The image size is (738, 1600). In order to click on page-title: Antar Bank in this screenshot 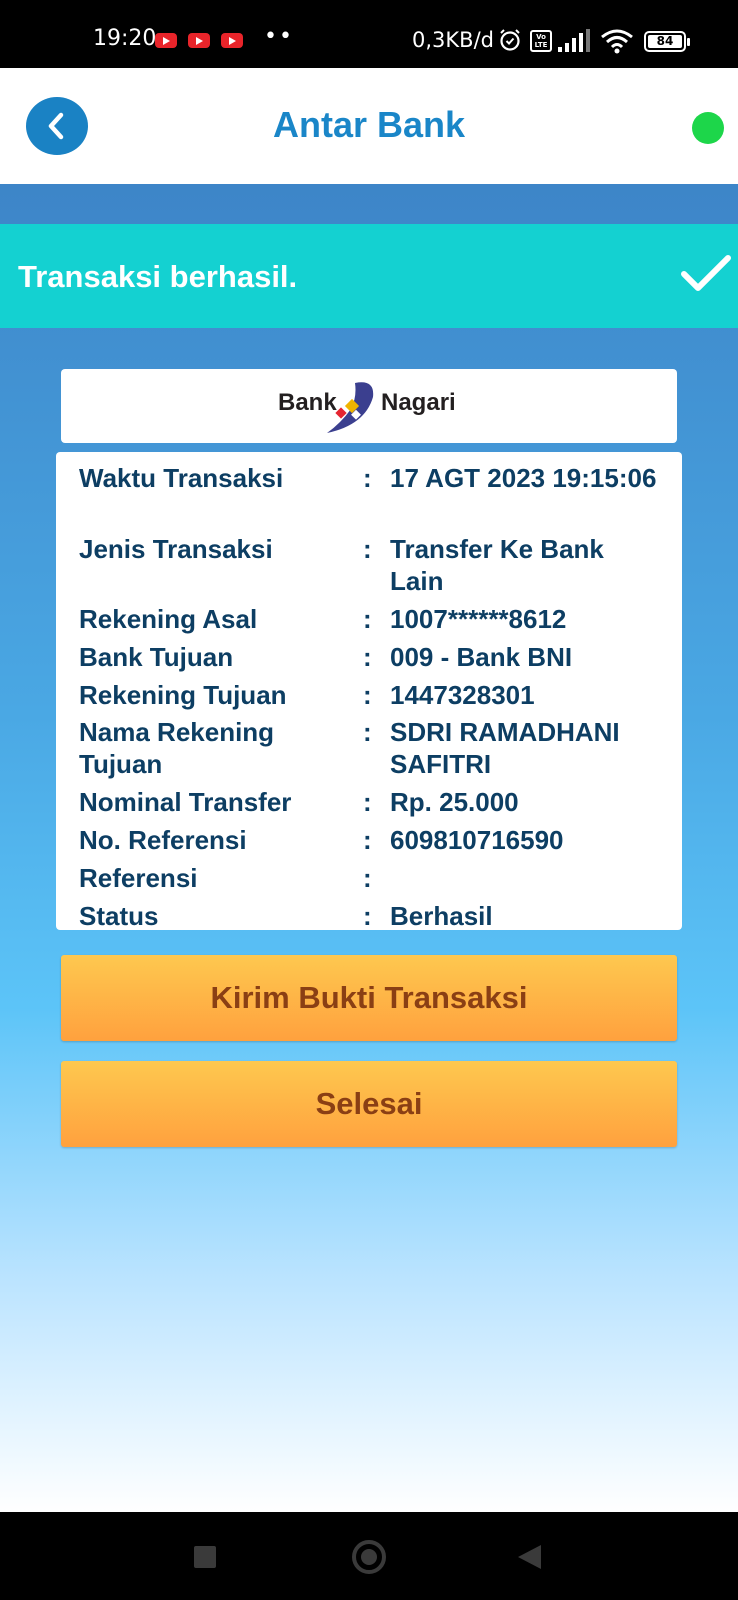, I will do `click(369, 124)`.